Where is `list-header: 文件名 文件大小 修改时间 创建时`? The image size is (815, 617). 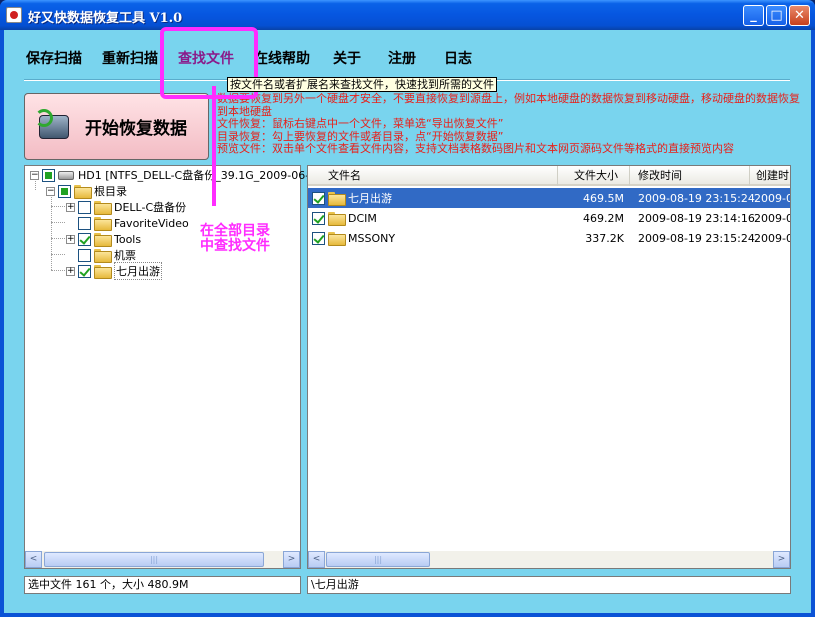 list-header: 文件名 文件大小 修改时间 创建时 is located at coordinates (549, 176).